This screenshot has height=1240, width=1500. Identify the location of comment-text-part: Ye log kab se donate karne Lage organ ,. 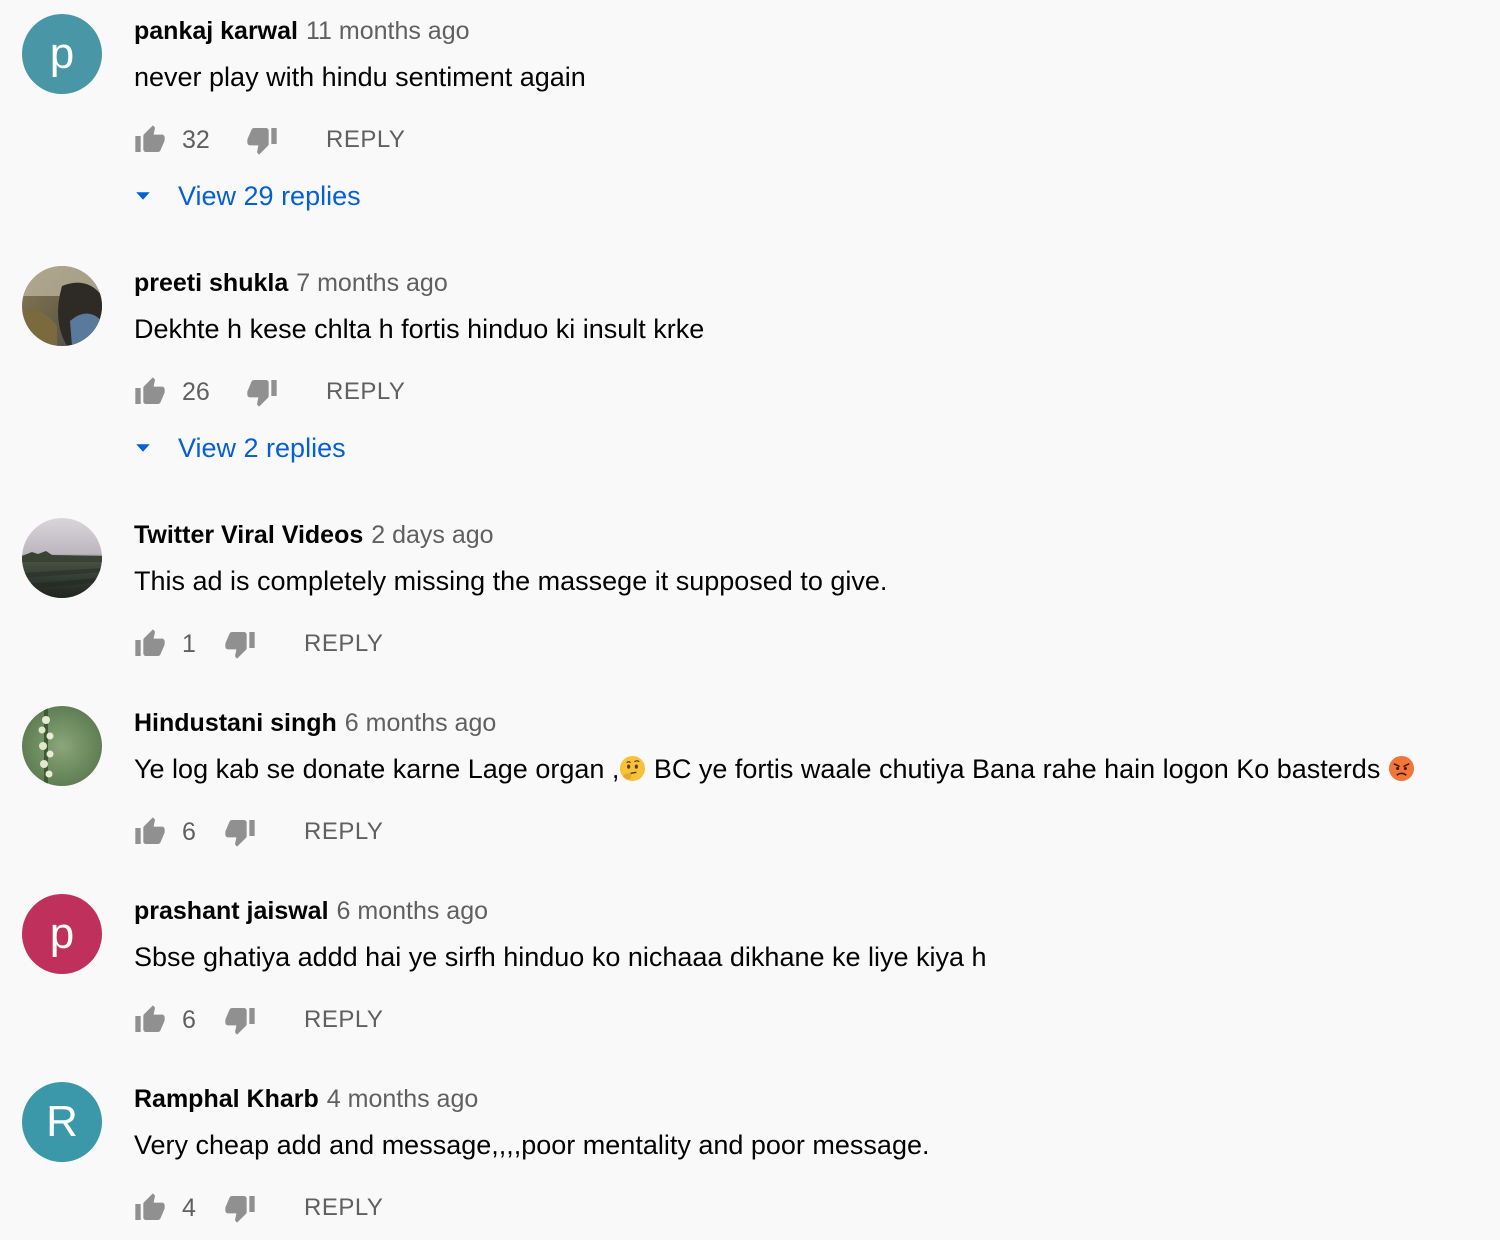
(377, 769).